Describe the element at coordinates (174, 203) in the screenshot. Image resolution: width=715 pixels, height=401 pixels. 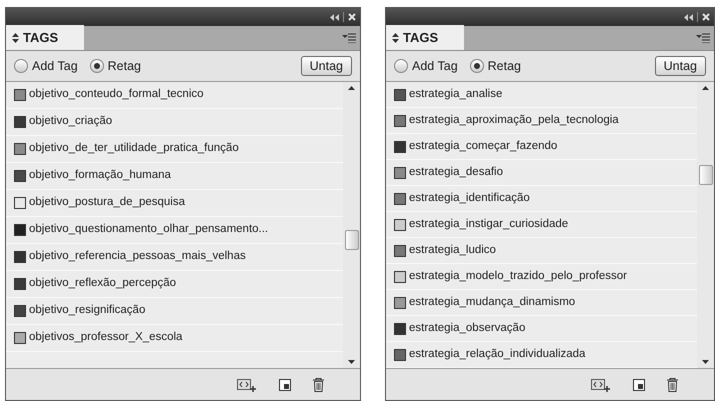
I see `tag-list-item: objetivo_postura_de_pesquisa` at that location.